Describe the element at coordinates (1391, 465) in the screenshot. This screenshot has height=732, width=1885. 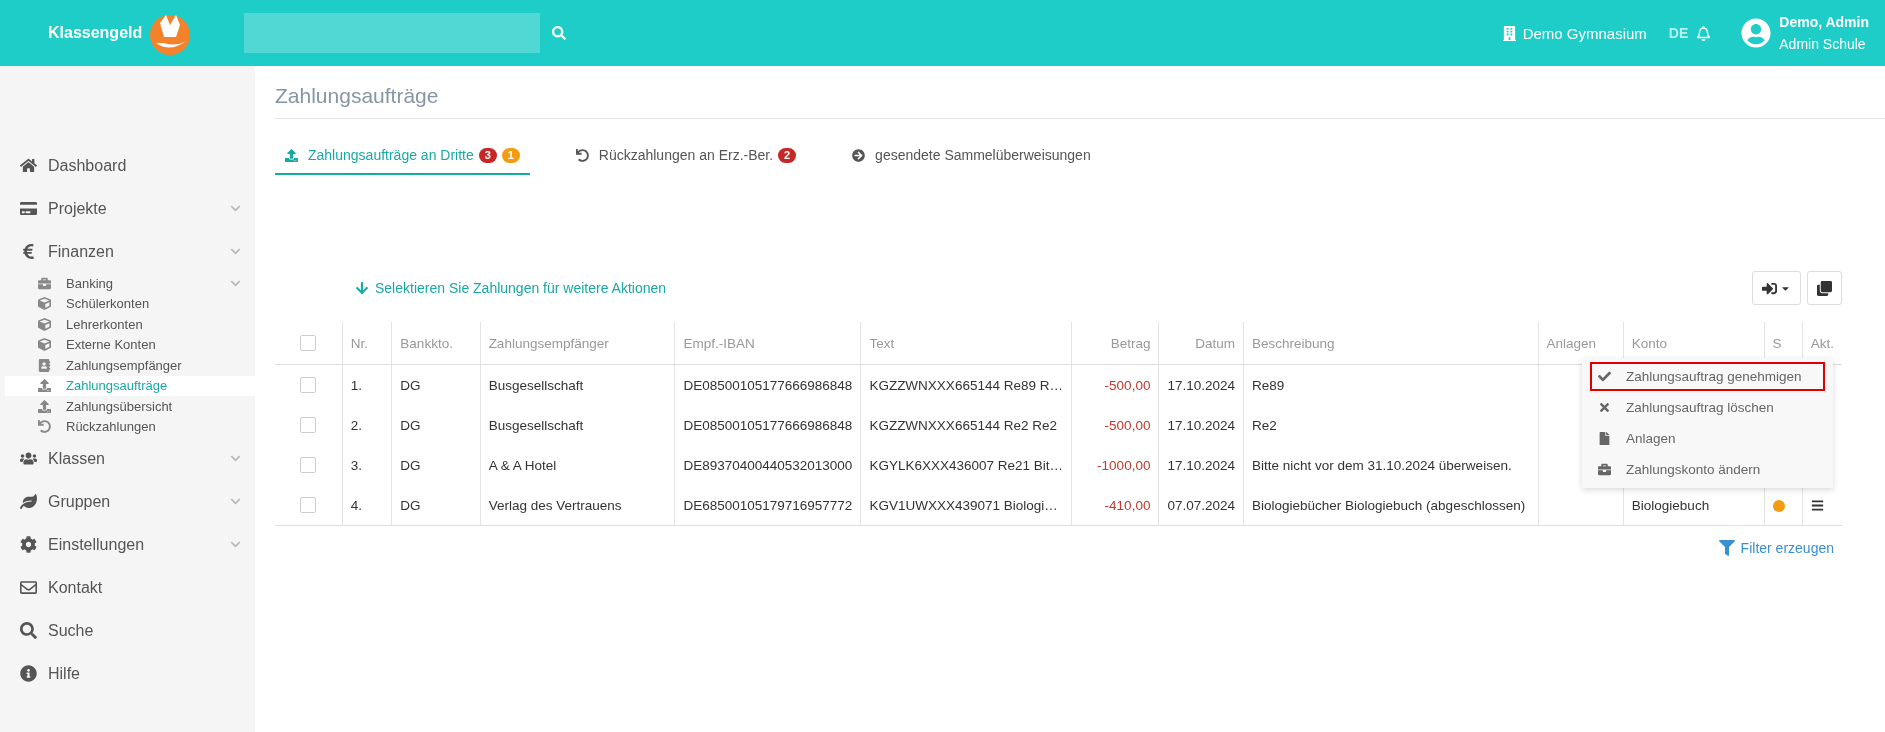
I see `table-cell: Bitte nicht vor dem 31.10.2024 überweisen.` at that location.